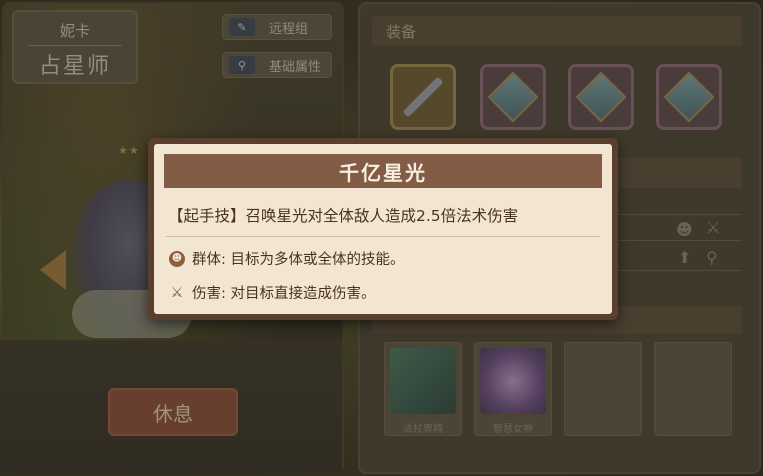  What do you see at coordinates (383, 171) in the screenshot?
I see `skill-name: 千亿星光` at bounding box center [383, 171].